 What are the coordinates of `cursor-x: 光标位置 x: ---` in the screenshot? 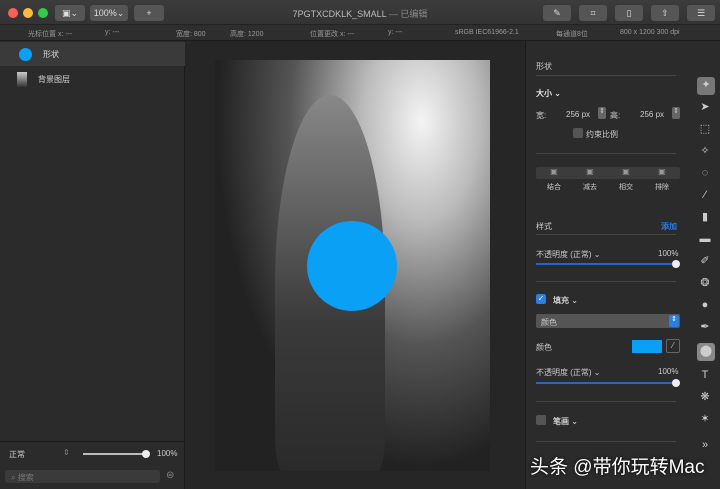 It's located at (50, 34).